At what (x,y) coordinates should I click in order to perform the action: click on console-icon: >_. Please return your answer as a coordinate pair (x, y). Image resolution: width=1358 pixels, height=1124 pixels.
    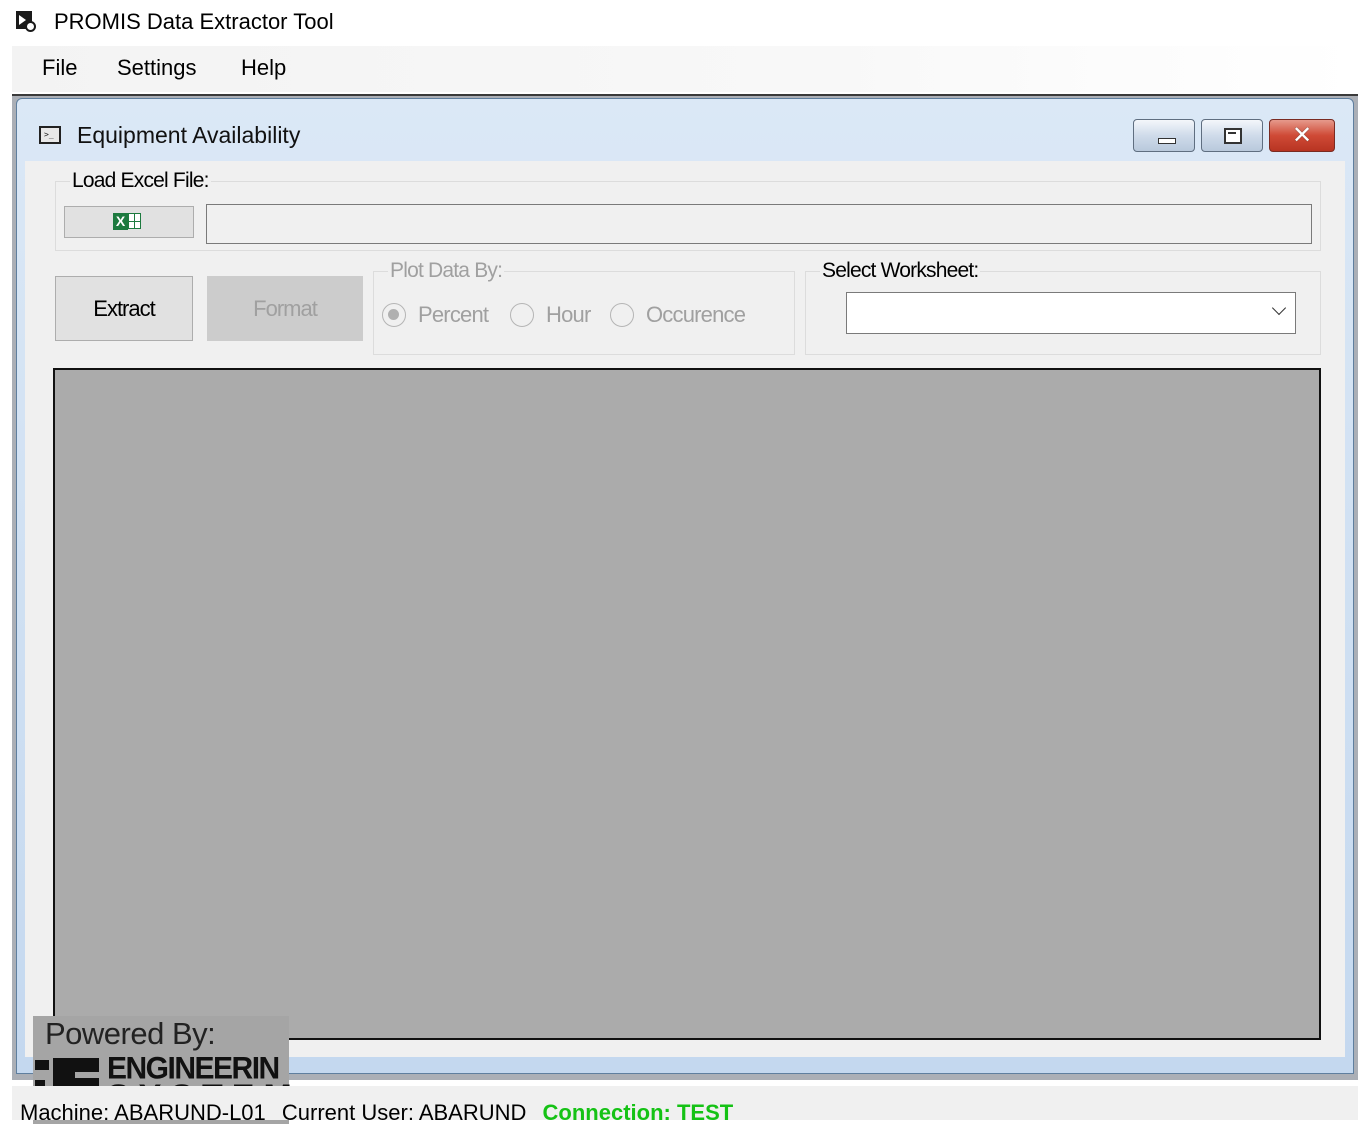
    Looking at the image, I should click on (50, 135).